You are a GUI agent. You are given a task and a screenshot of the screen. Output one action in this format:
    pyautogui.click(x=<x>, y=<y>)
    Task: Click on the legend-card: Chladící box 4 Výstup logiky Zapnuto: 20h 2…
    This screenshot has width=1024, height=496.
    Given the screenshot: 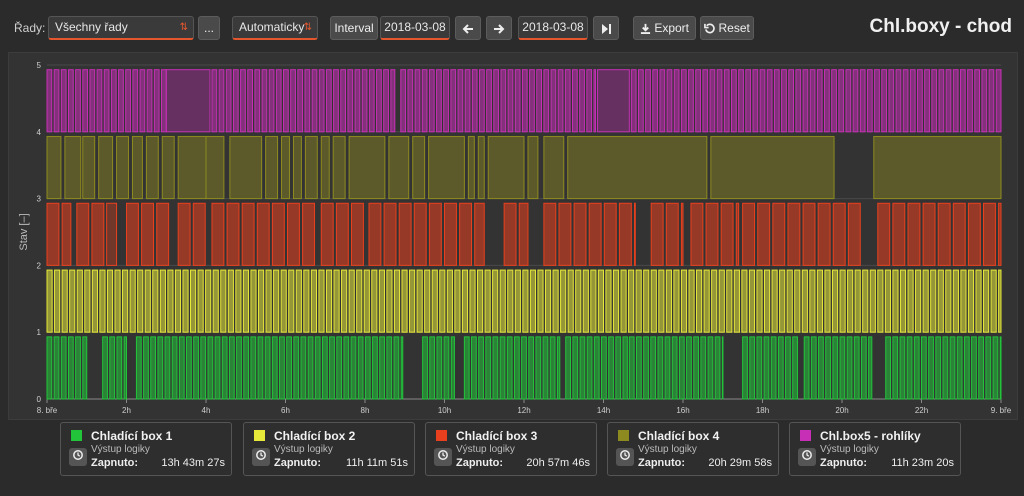 What is the action you would take?
    pyautogui.click(x=693, y=449)
    